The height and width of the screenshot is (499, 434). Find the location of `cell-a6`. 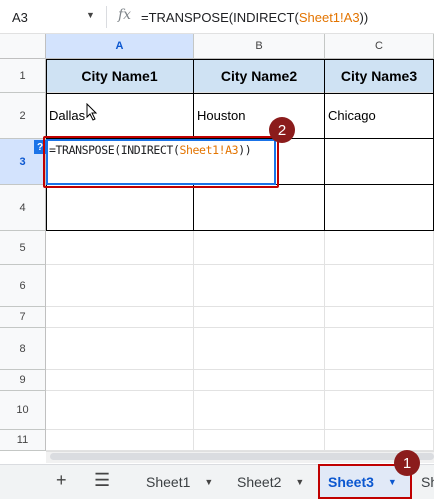

cell-a6 is located at coordinates (120, 286).